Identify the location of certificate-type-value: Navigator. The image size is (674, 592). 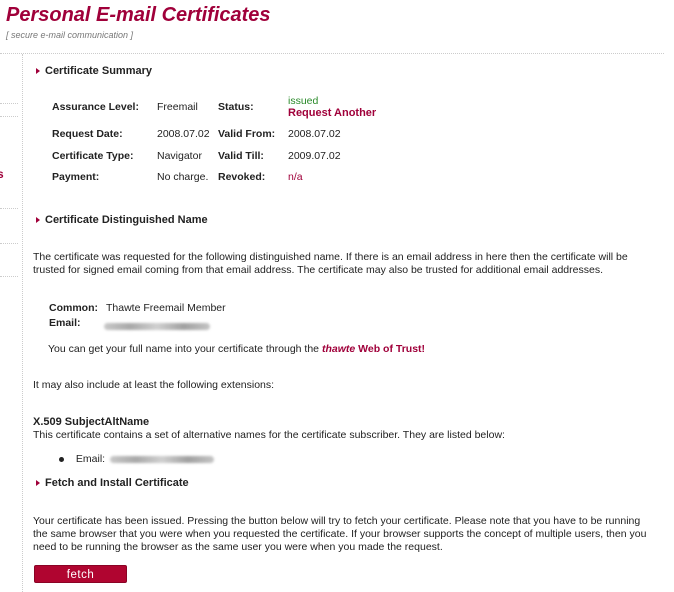
(179, 156).